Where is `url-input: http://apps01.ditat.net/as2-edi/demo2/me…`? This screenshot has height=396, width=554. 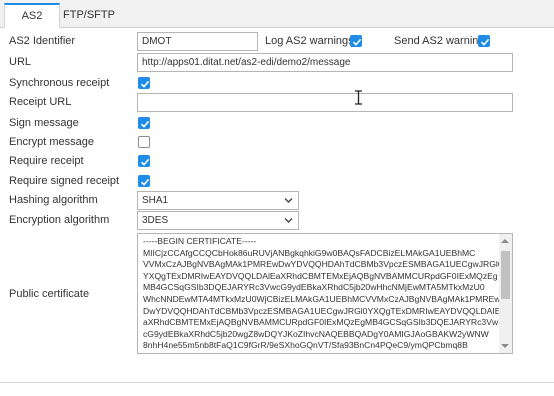
url-input: http://apps01.ditat.net/as2-edi/demo2/me… is located at coordinates (325, 62).